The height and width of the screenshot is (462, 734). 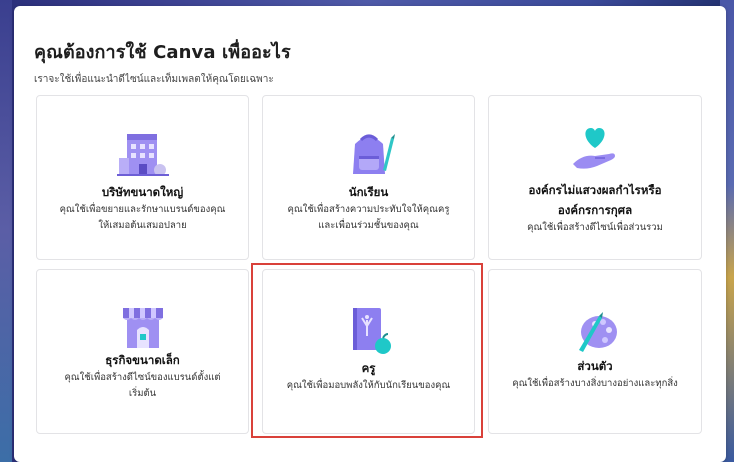 I want to click on option-description-line2: และเพื่อนร่วมชั้นของคุณ, so click(x=368, y=225).